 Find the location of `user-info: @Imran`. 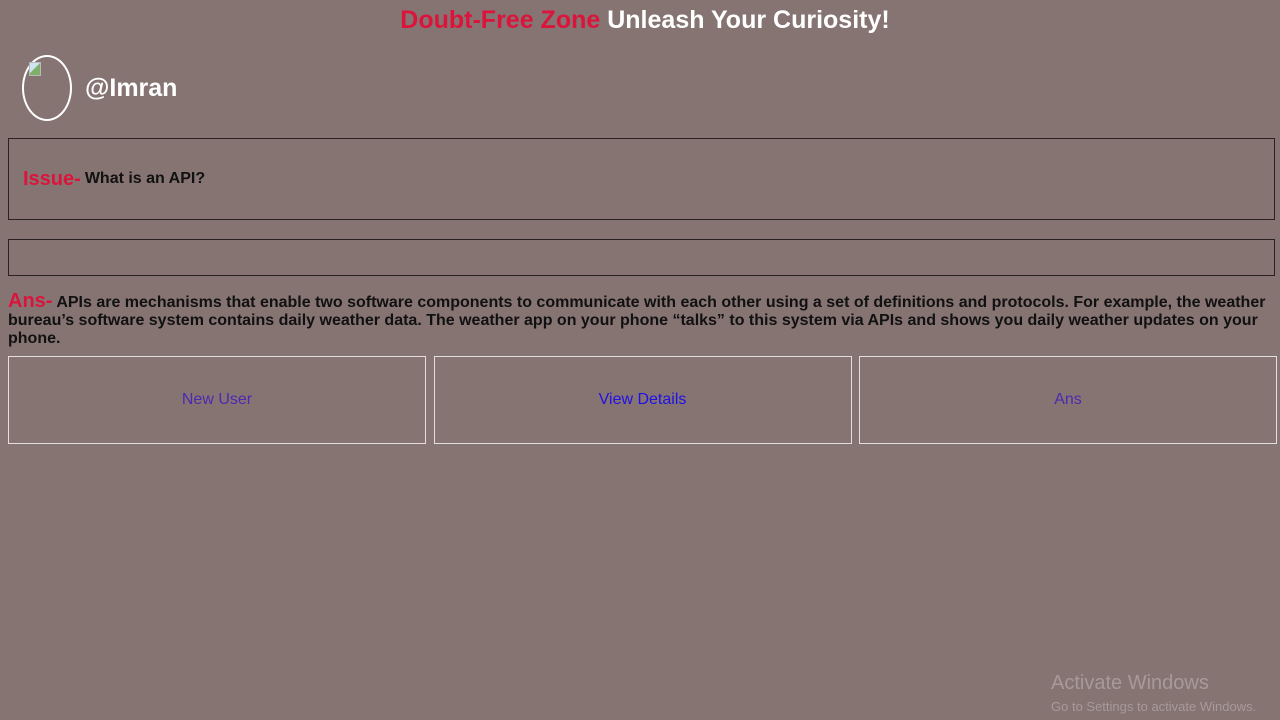

user-info: @Imran is located at coordinates (99, 88).